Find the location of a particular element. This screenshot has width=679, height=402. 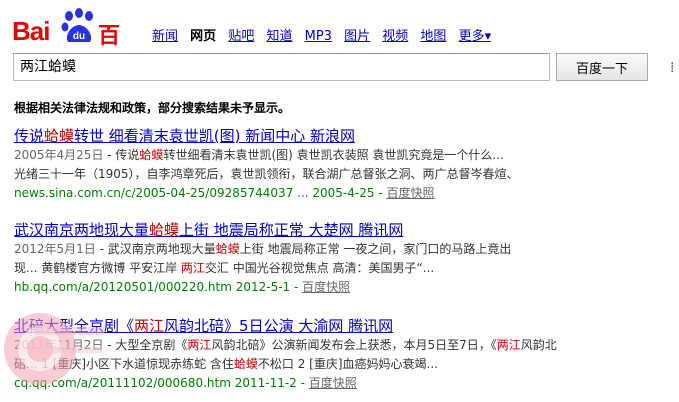

baidu-logo: Bai du 百度 is located at coordinates (74, 43).